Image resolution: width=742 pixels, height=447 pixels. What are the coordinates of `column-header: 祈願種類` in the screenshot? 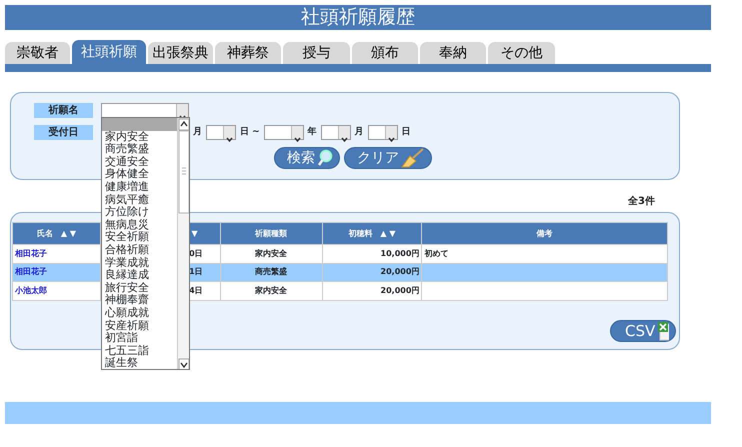 It's located at (271, 233).